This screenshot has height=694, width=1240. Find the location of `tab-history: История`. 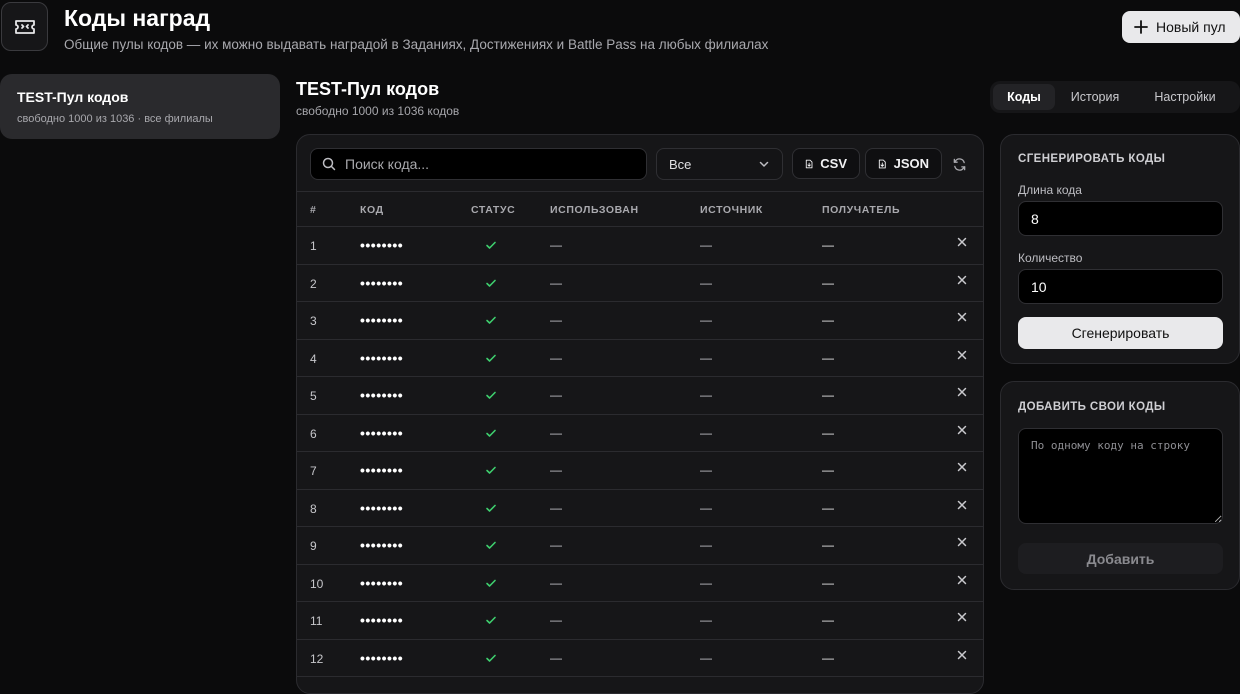

tab-history: История is located at coordinates (1095, 97).